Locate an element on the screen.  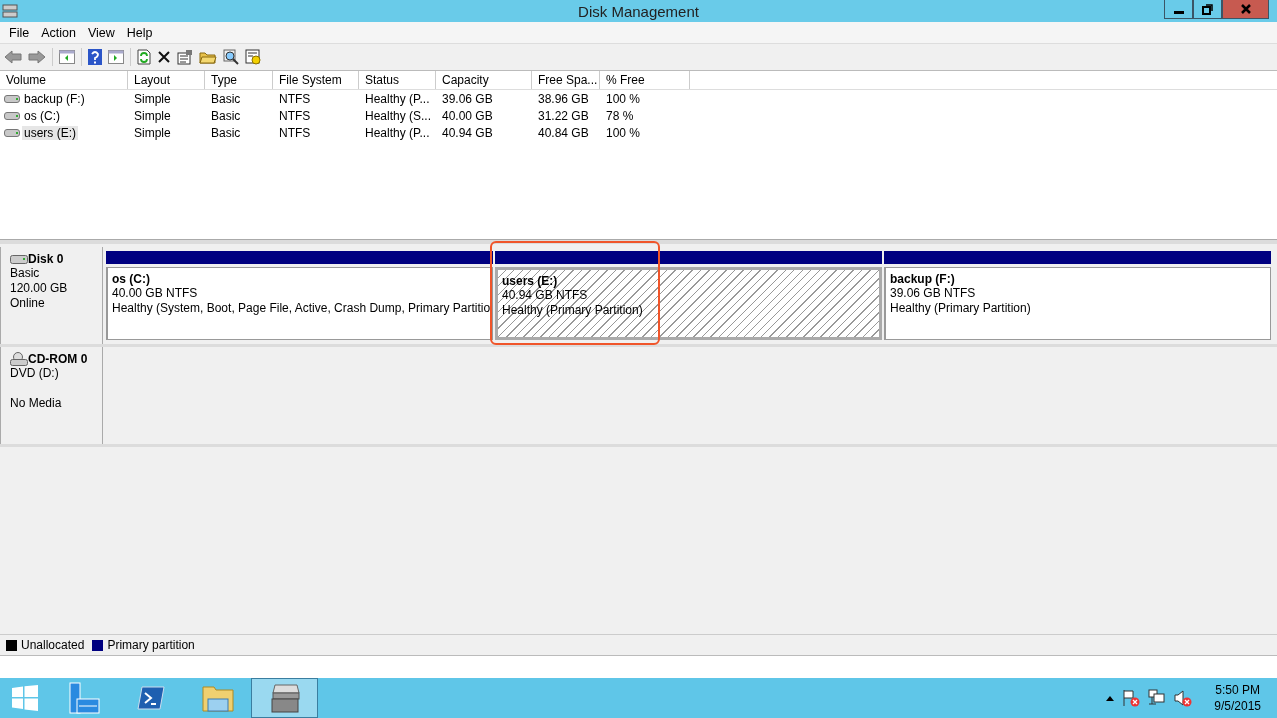
partition-size: 39.06 GB NTFS is located at coordinates (933, 293).